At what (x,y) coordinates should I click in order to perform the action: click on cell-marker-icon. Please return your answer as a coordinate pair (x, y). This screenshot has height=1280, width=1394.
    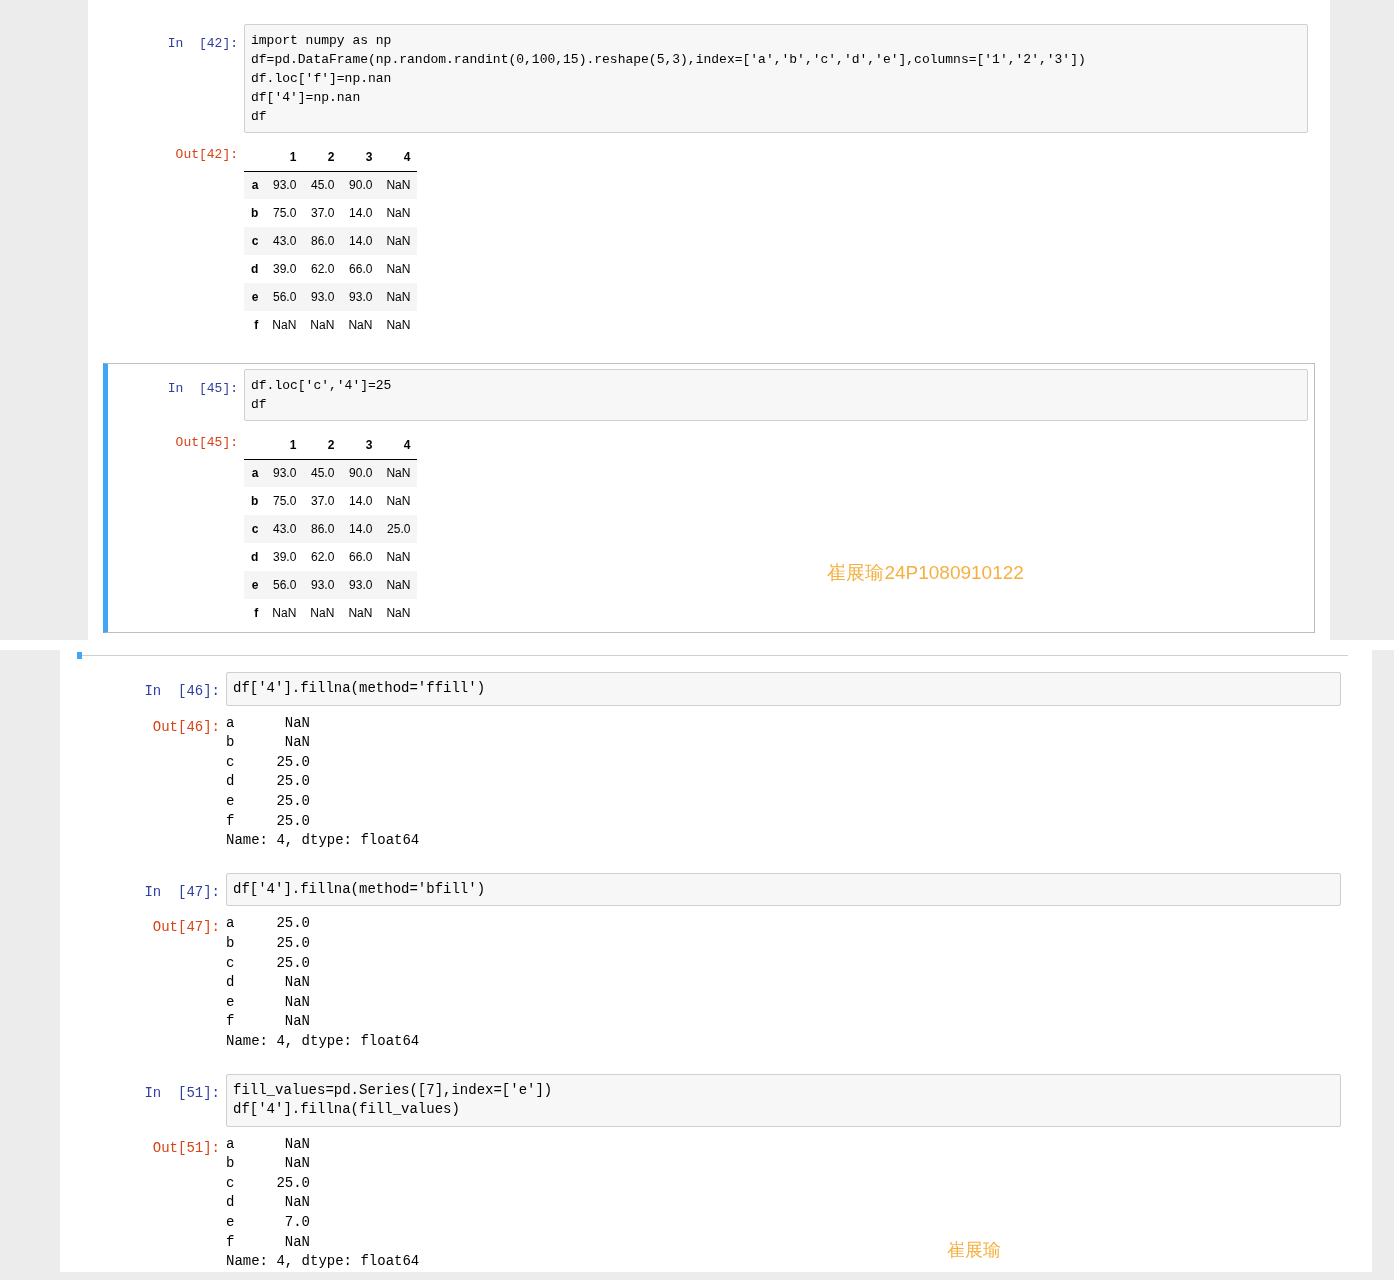
    Looking at the image, I should click on (79, 655).